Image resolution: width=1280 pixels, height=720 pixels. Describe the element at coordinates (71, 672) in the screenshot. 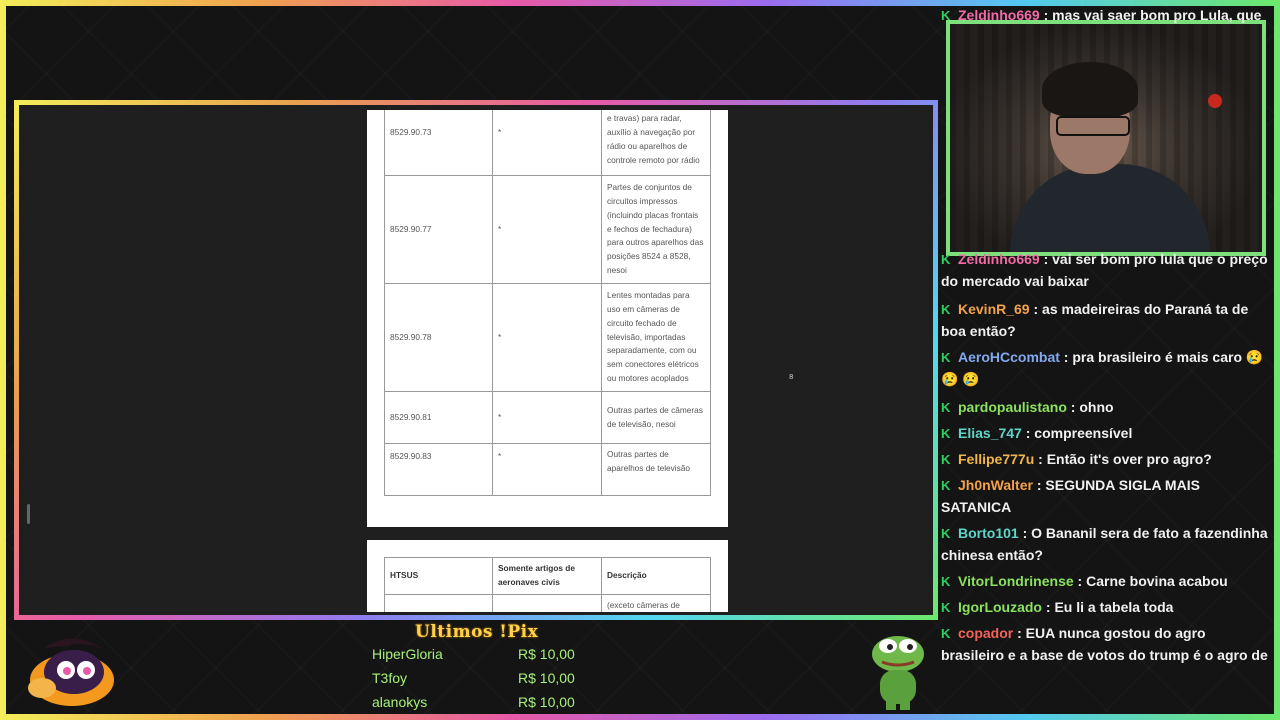

I see `mascot-character-icon` at that location.